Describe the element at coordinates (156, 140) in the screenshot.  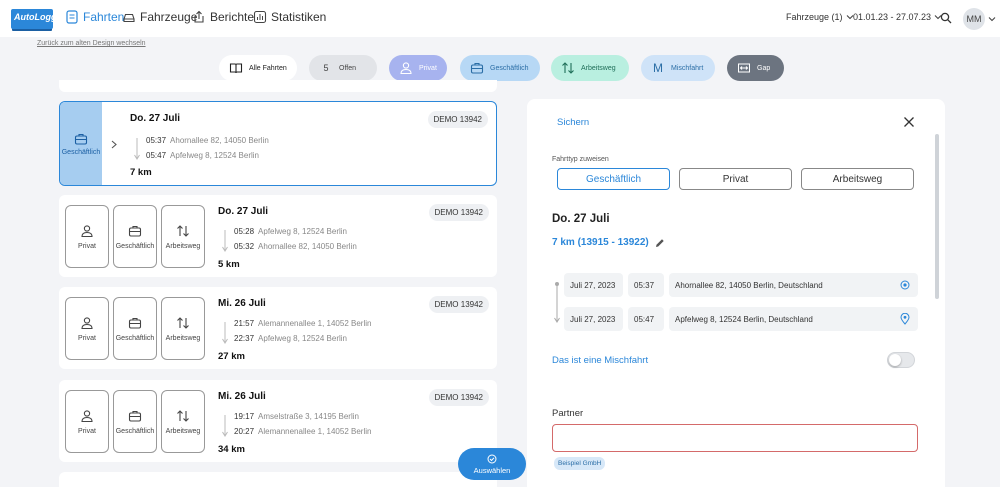
I see `start-time: 05:37` at that location.